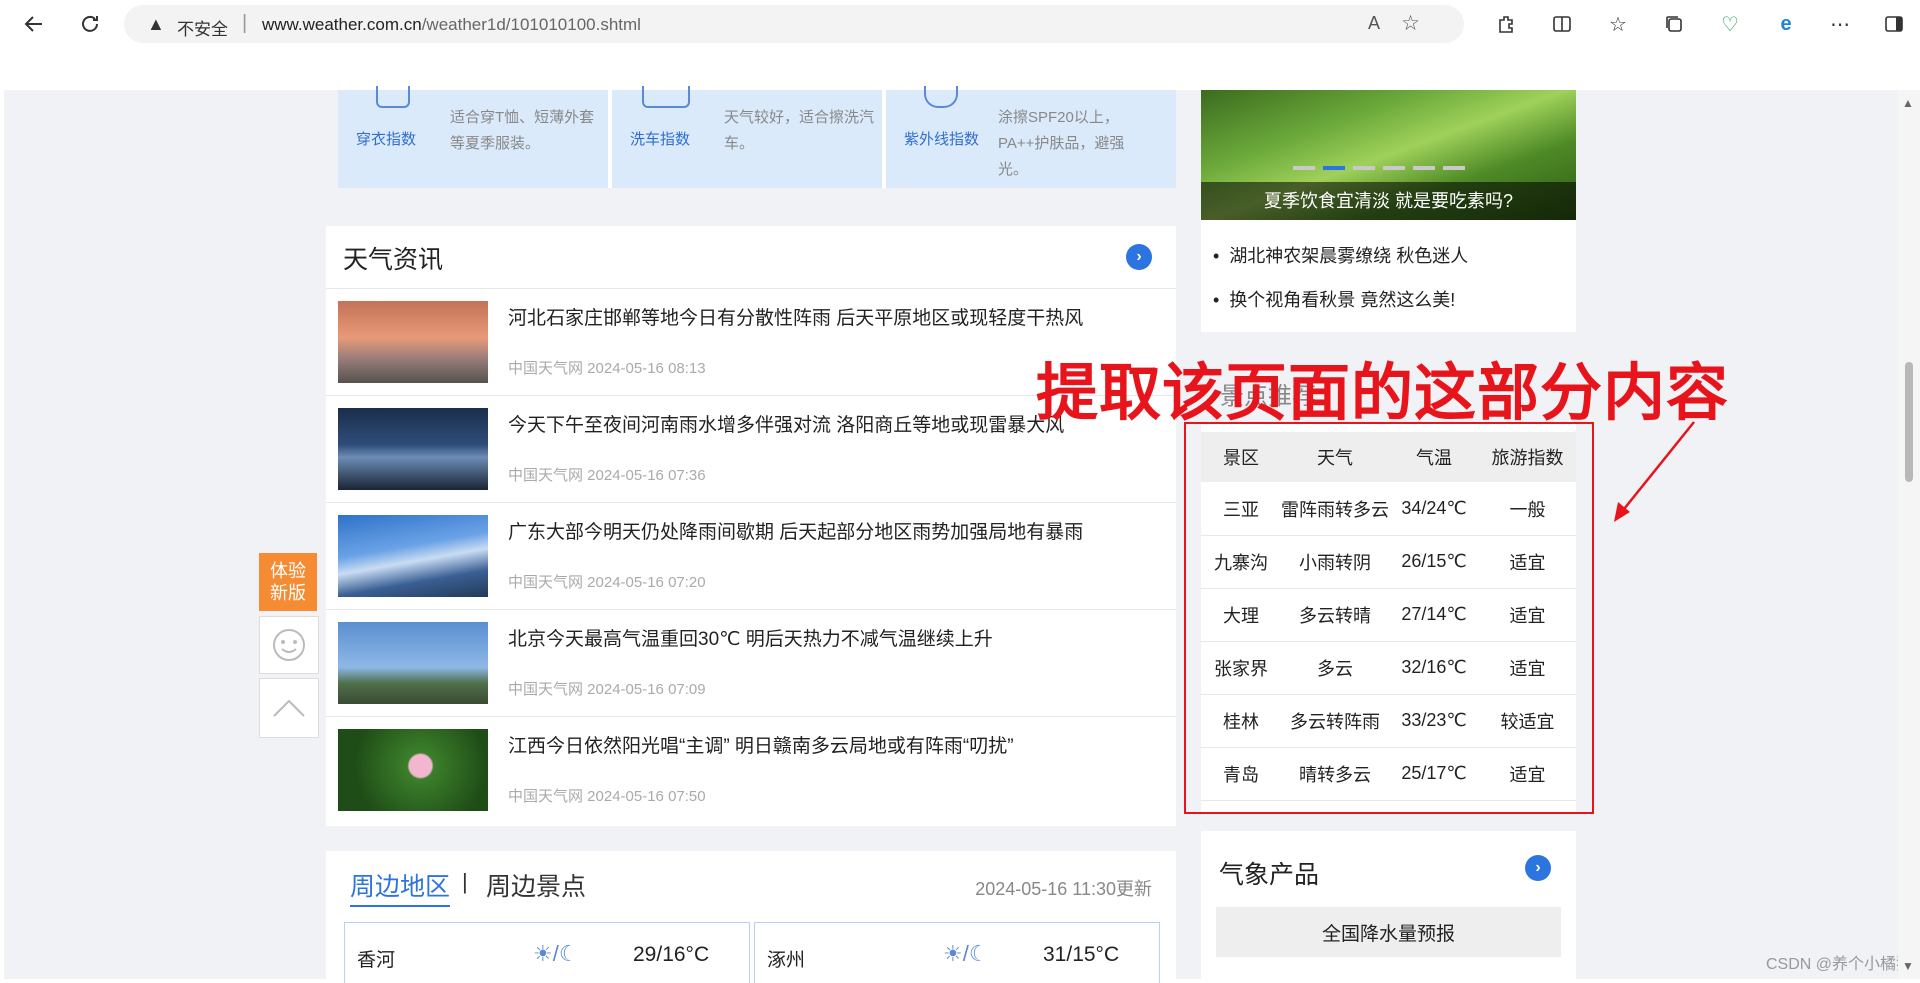  I want to click on index-desc: 涂擦SPF20以上，PA++护肤品，避强光。, so click(1061, 143).